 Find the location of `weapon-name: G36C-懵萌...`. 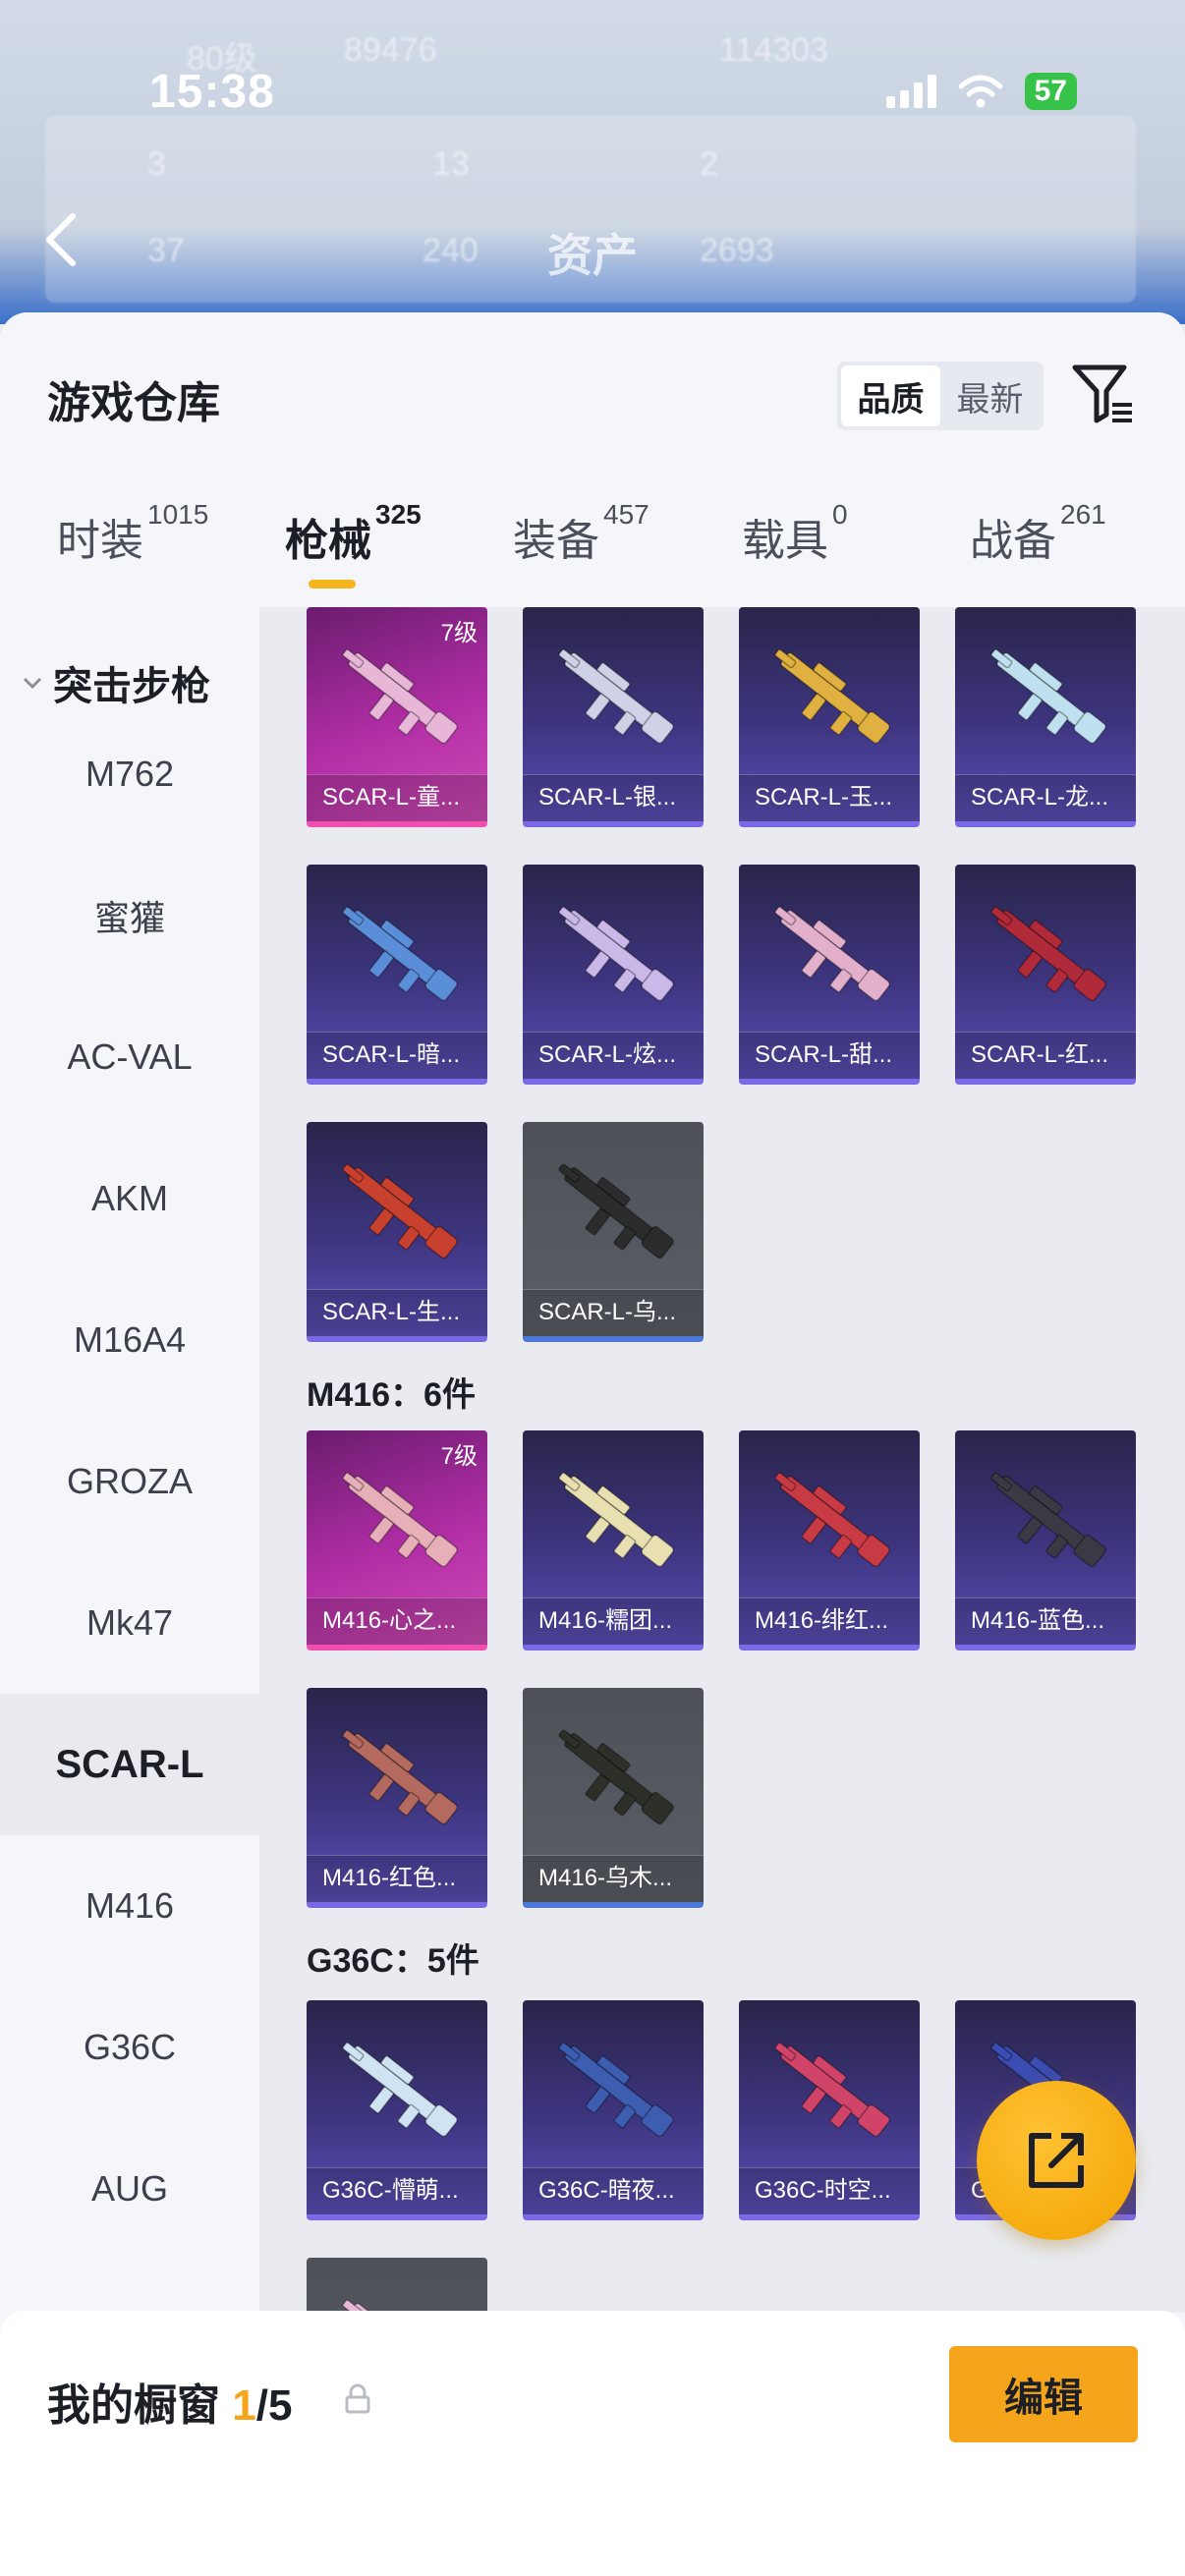

weapon-name: G36C-懵萌... is located at coordinates (397, 2190).